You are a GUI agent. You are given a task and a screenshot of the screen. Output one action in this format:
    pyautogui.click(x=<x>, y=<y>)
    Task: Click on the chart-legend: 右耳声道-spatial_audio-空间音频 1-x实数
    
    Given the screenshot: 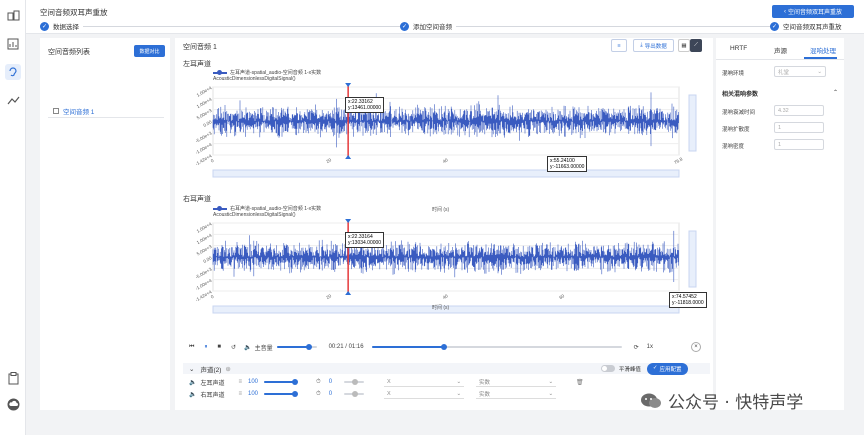 What is the action you would take?
    pyautogui.click(x=267, y=208)
    